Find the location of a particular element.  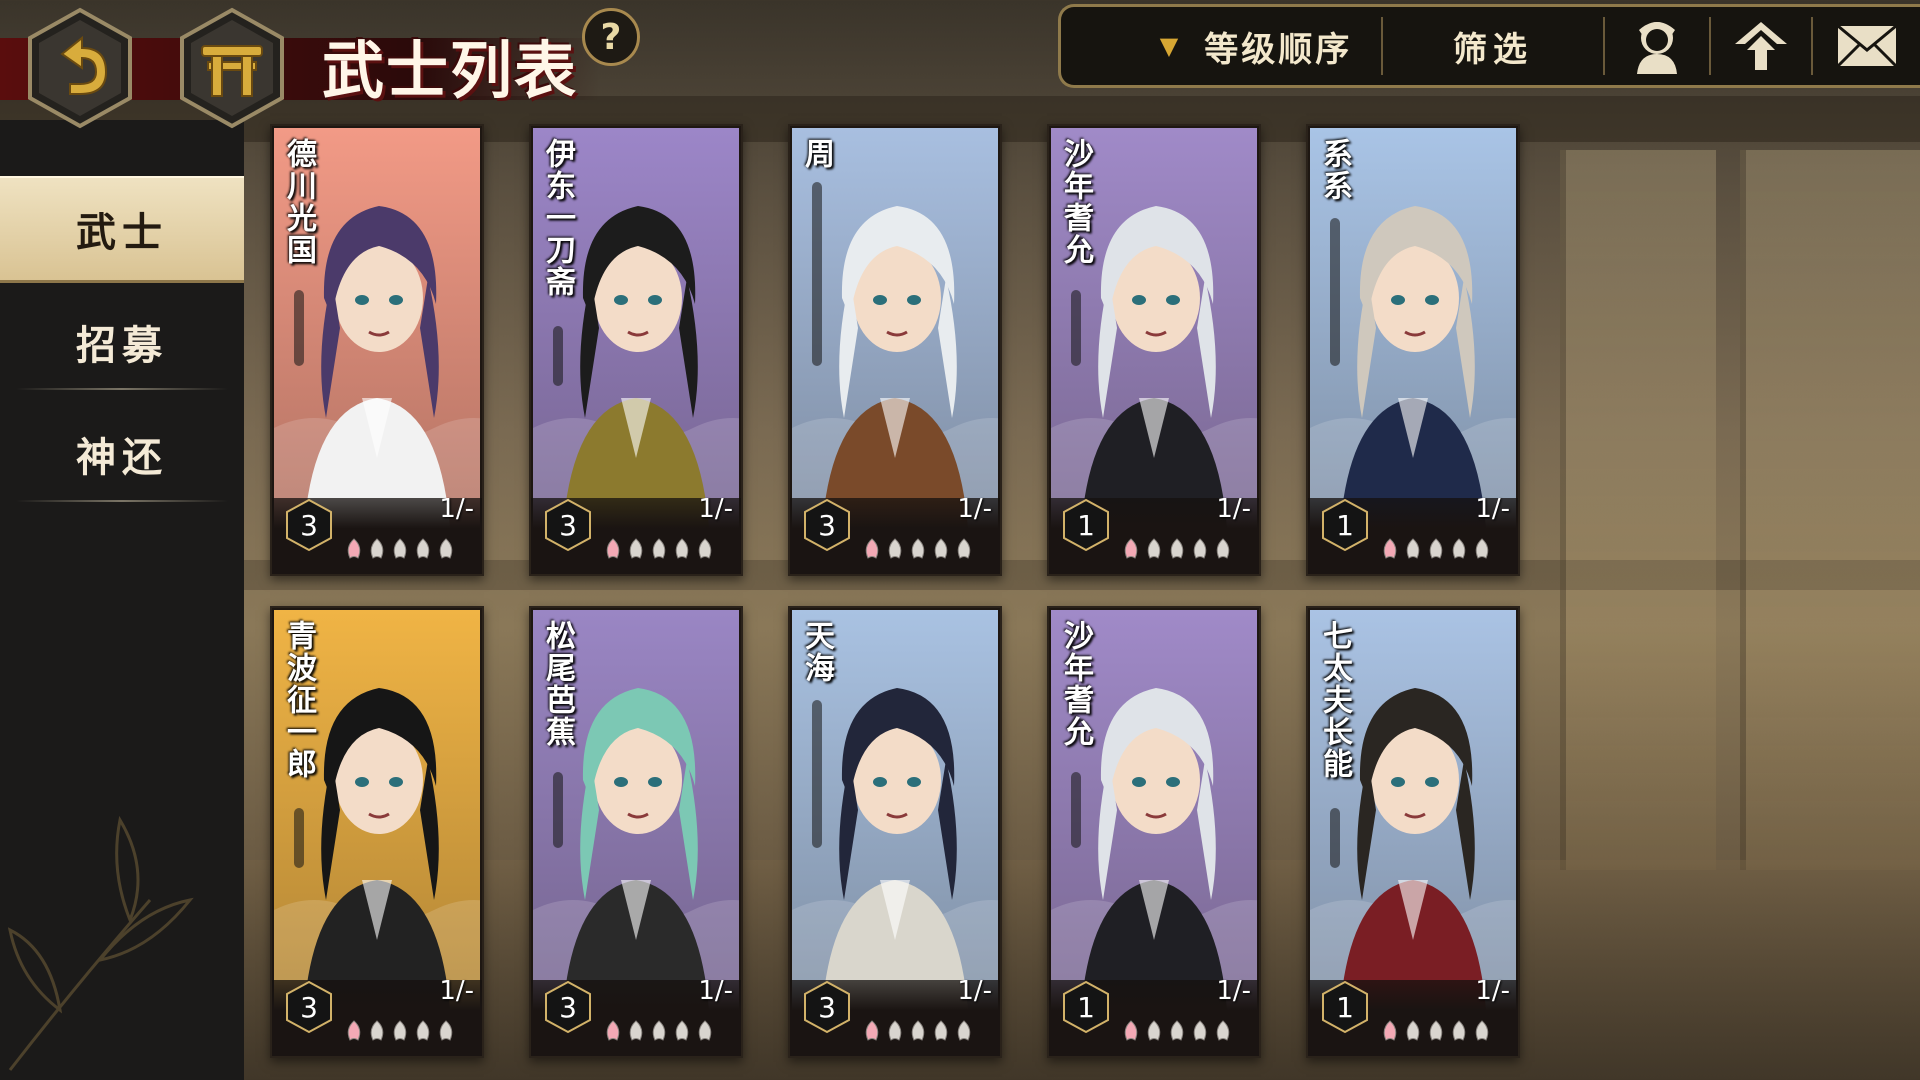

character-name: 青波征一郎 is located at coordinates (298, 700).